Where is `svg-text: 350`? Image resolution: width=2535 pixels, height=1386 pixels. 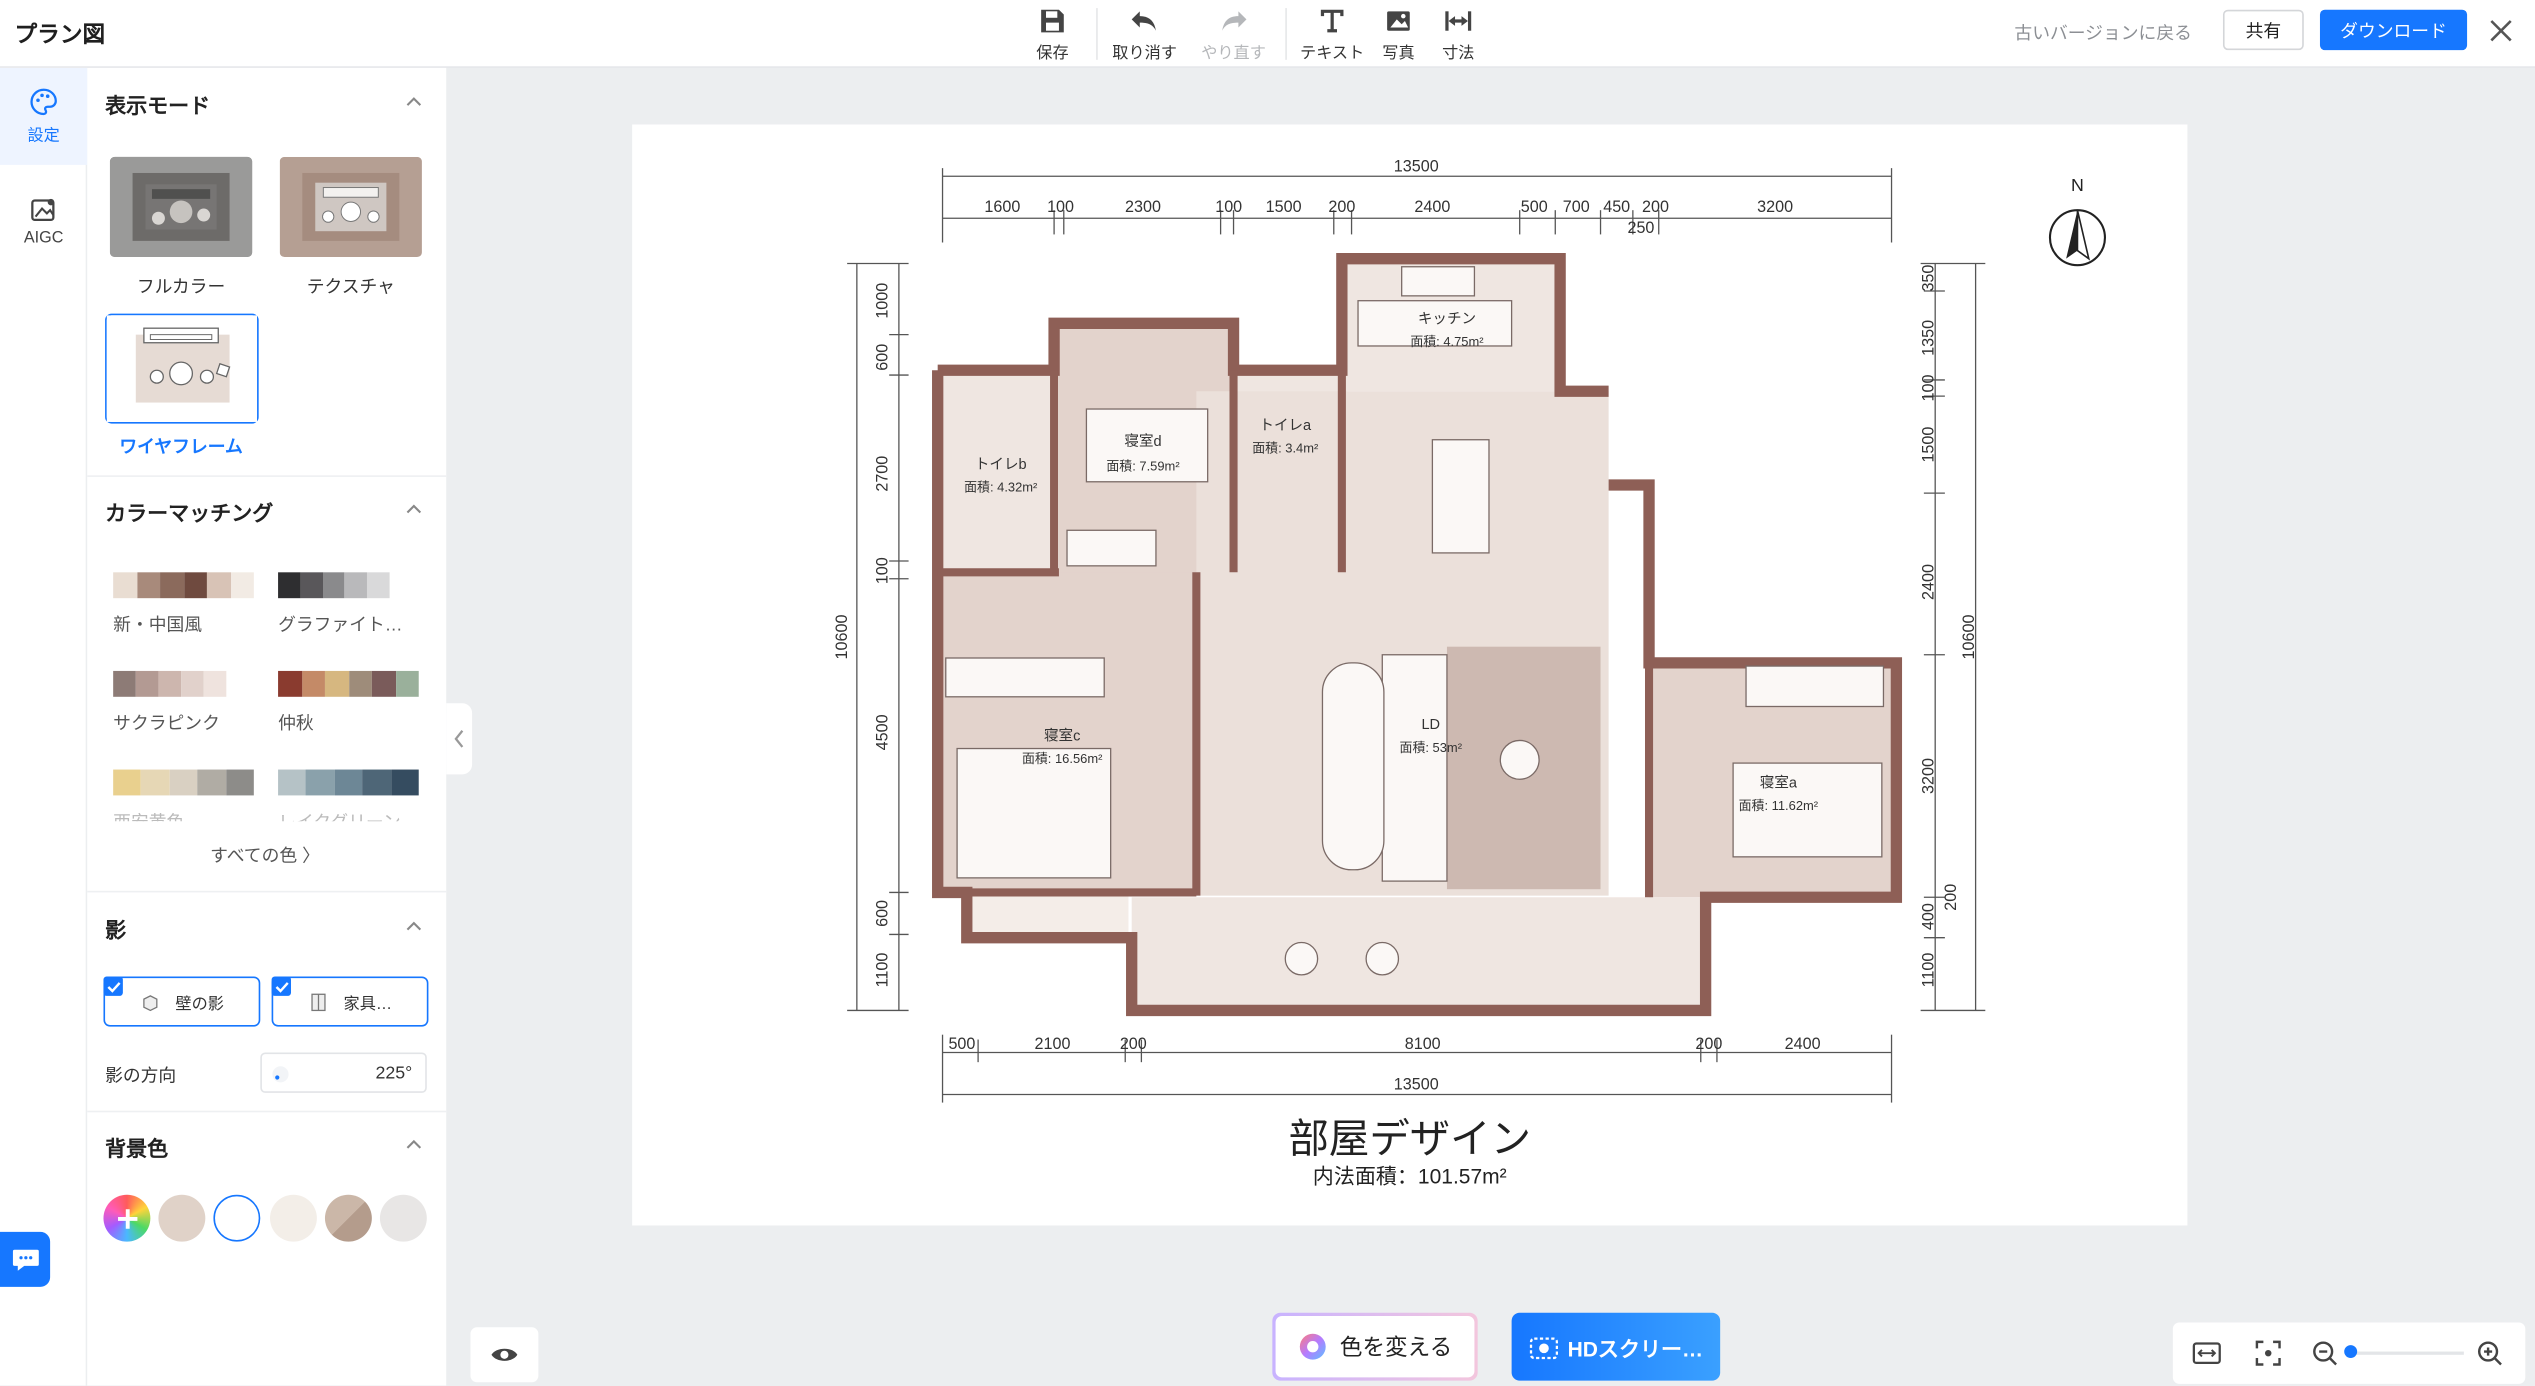
svg-text: 350 is located at coordinates (1929, 278).